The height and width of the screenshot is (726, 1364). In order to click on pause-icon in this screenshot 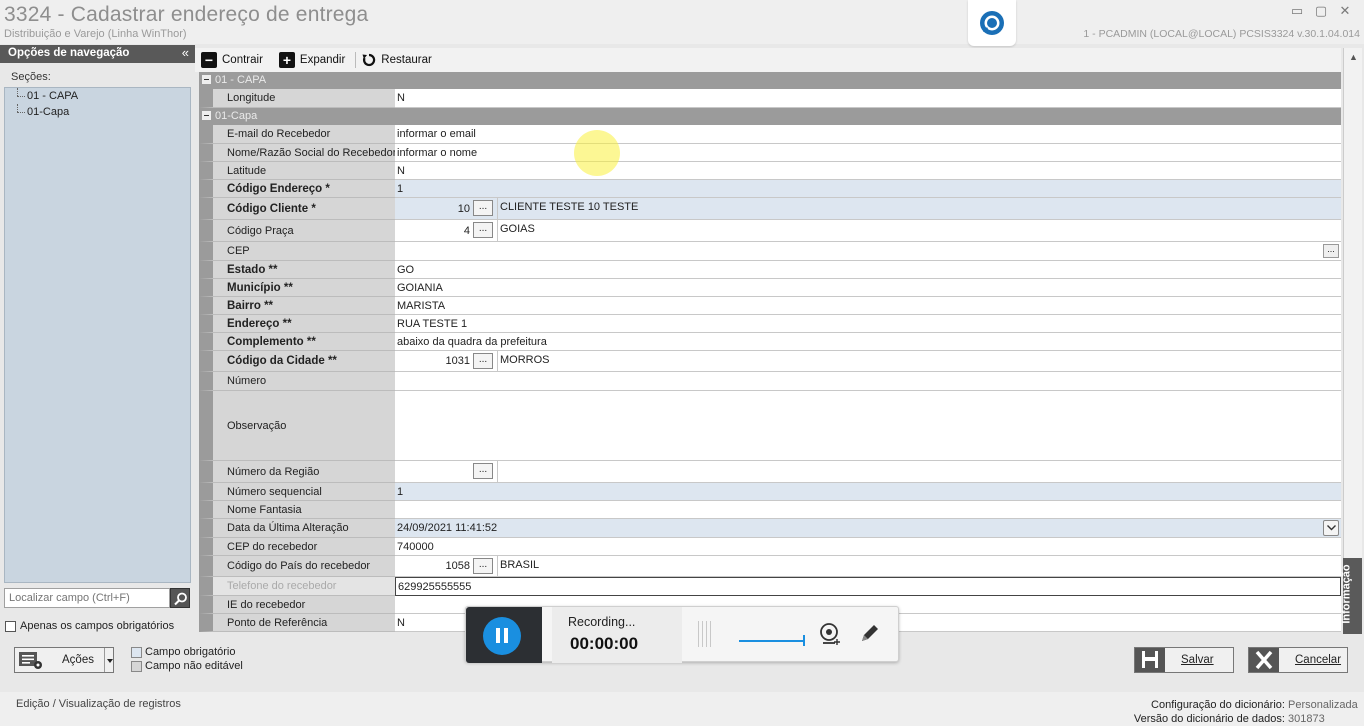, I will do `click(502, 636)`.